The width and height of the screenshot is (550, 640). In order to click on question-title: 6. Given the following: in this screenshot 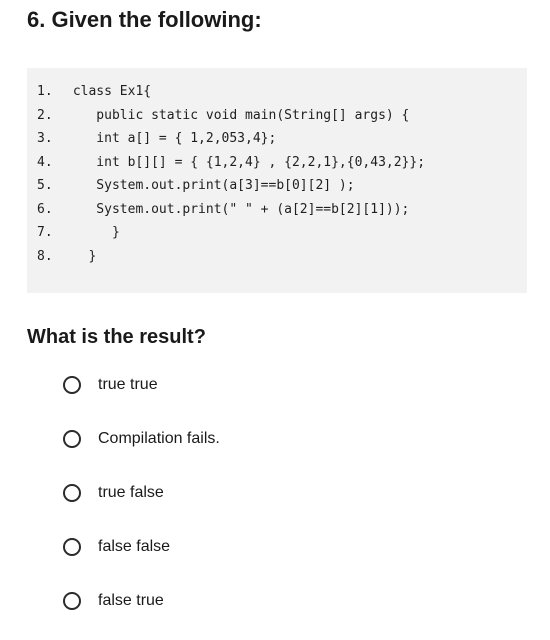, I will do `click(144, 19)`.